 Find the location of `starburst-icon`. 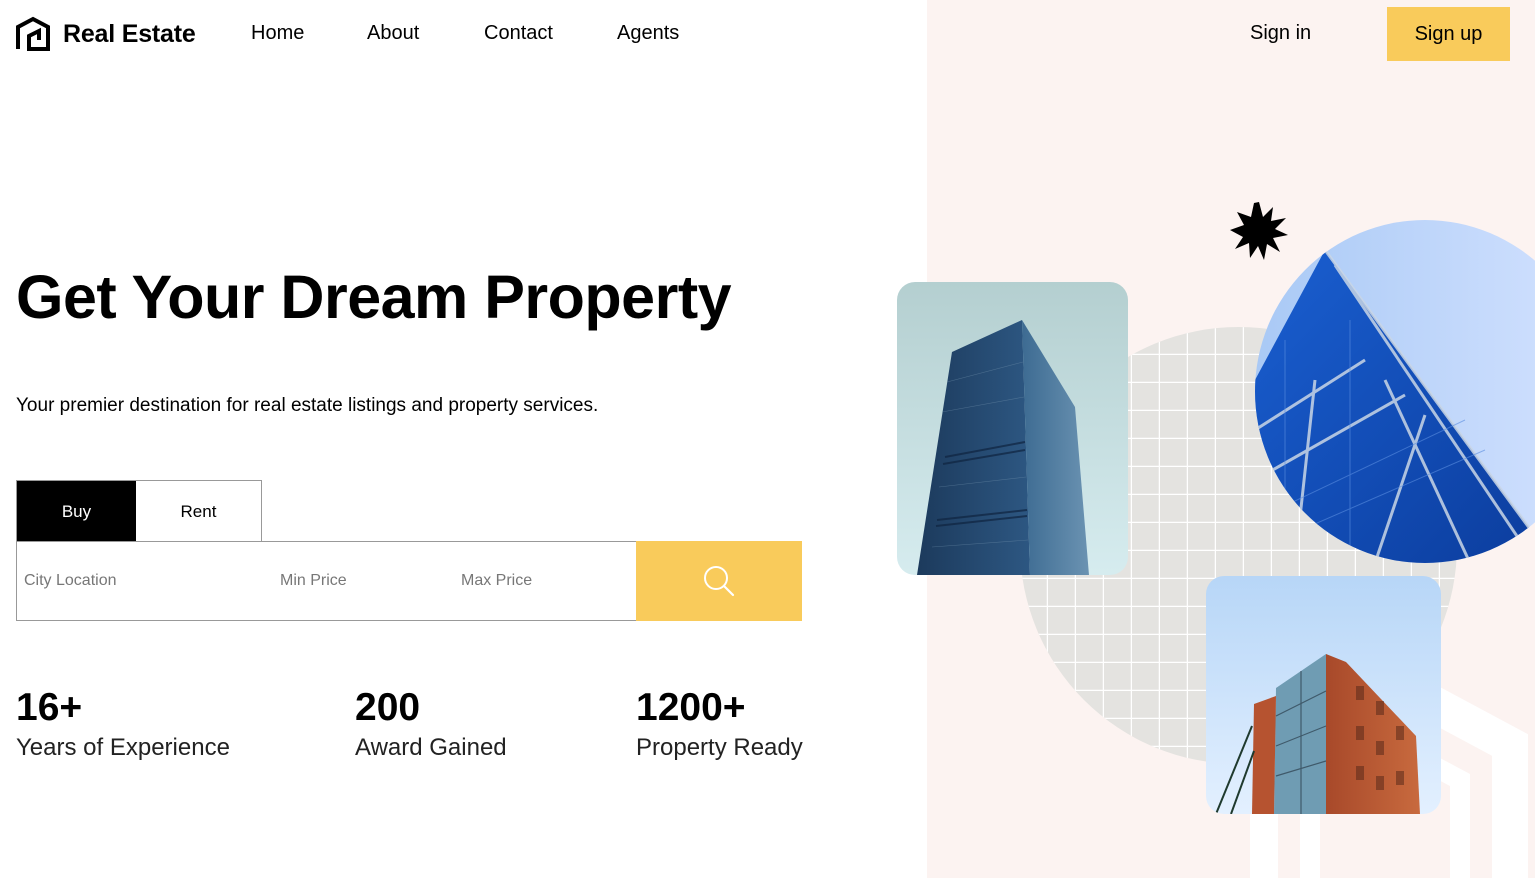

starburst-icon is located at coordinates (1259, 231).